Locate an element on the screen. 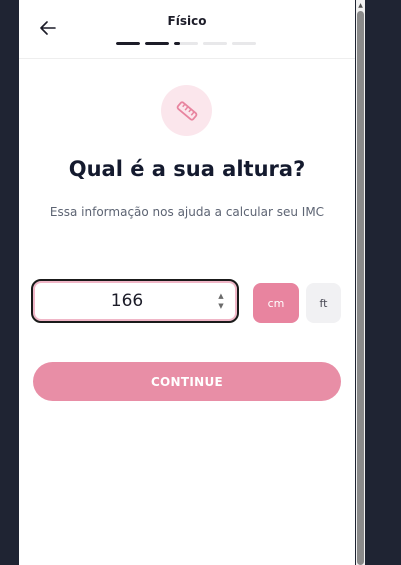 The height and width of the screenshot is (565, 401). ruler-icon-badge is located at coordinates (186, 110).